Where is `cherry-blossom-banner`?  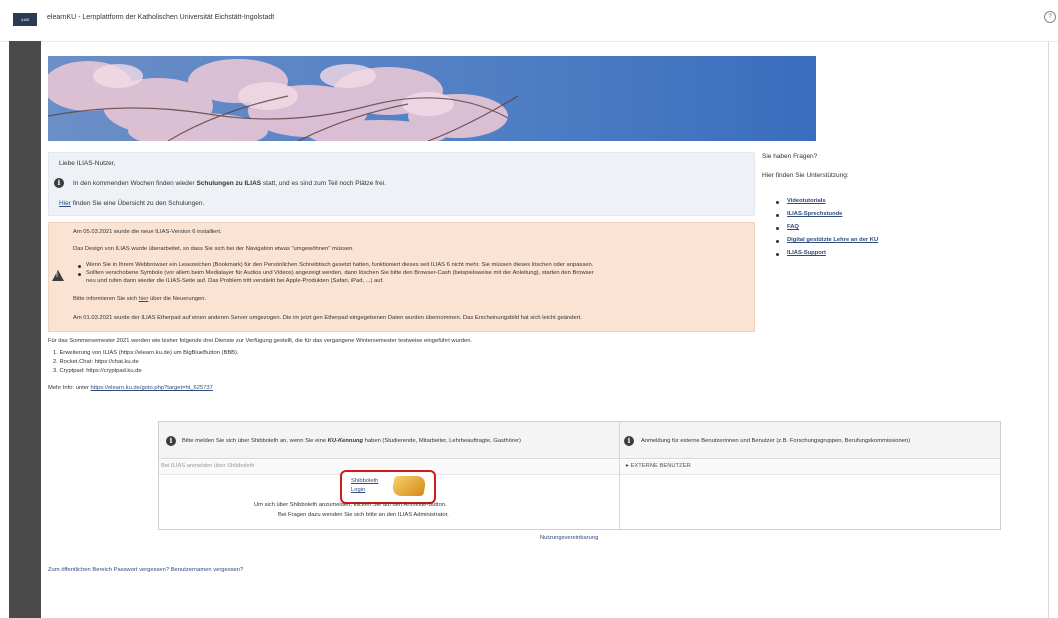 cherry-blossom-banner is located at coordinates (432, 98).